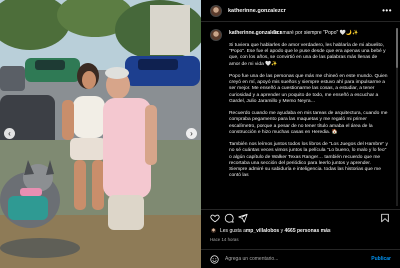  What do you see at coordinates (233, 230) in the screenshot?
I see `likes-prefix: Les gusta a` at bounding box center [233, 230].